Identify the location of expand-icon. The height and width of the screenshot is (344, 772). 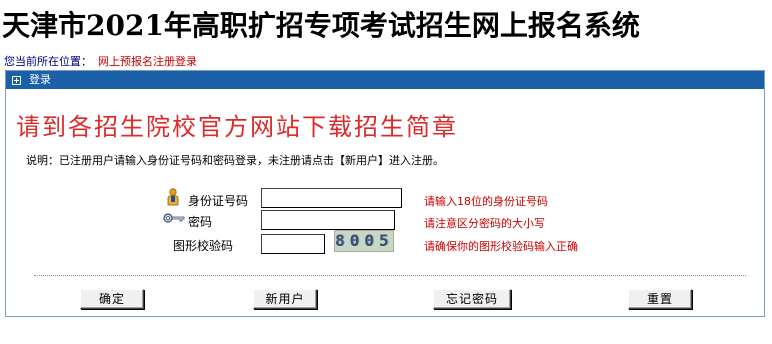
(16, 80).